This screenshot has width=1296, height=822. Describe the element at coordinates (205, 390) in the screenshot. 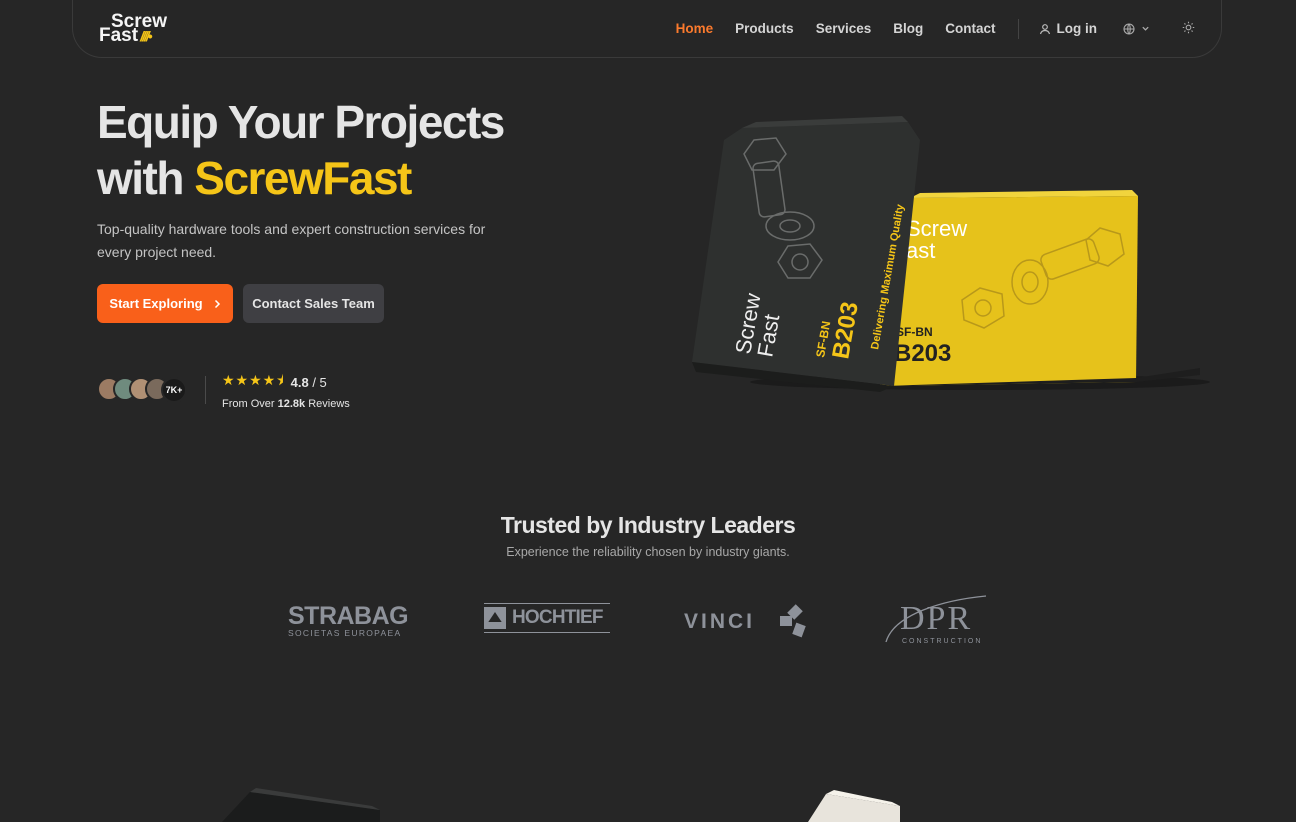

I see `reviews-divider` at that location.